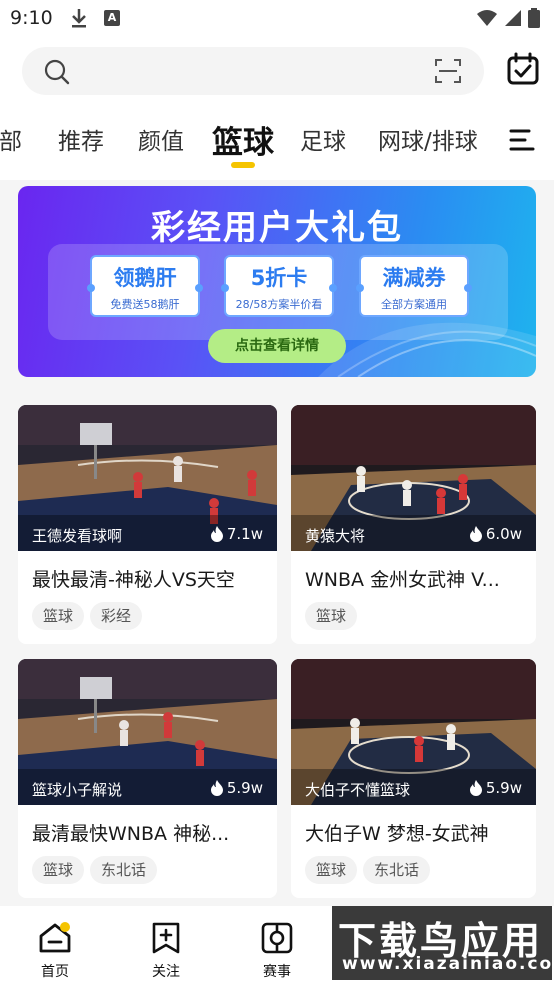 The width and height of the screenshot is (554, 984). Describe the element at coordinates (145, 304) in the screenshot. I see `coupon-subtitle: 免费送58鹅肝` at that location.